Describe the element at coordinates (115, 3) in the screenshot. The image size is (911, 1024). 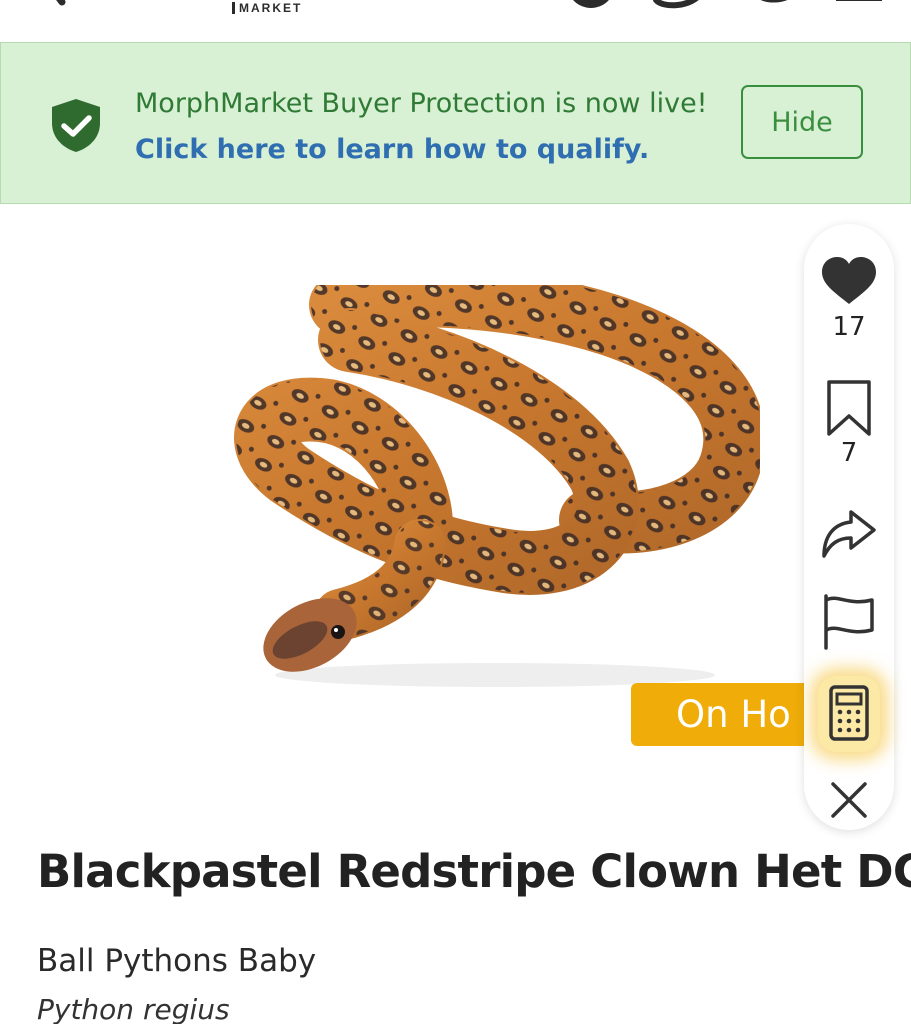
I see `logo` at that location.